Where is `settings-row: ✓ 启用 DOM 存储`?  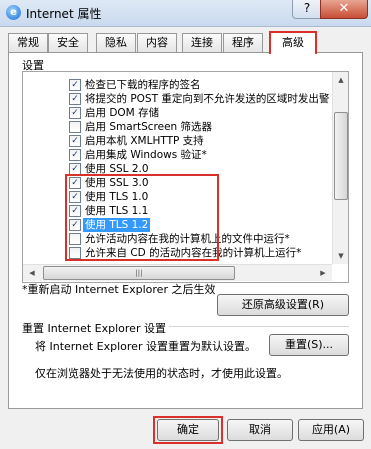
settings-row: ✓ 启用 DOM 存储 is located at coordinates (177, 113).